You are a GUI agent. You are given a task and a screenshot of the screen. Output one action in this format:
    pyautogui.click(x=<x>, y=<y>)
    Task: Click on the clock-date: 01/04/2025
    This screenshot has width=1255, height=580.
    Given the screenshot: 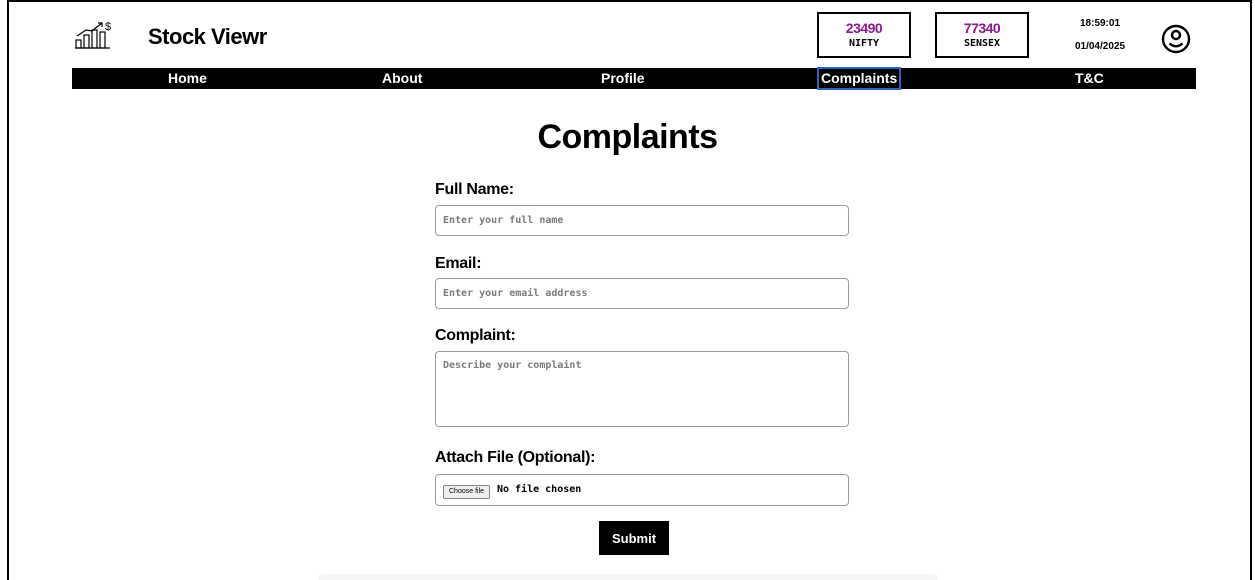 What is the action you would take?
    pyautogui.click(x=1100, y=46)
    